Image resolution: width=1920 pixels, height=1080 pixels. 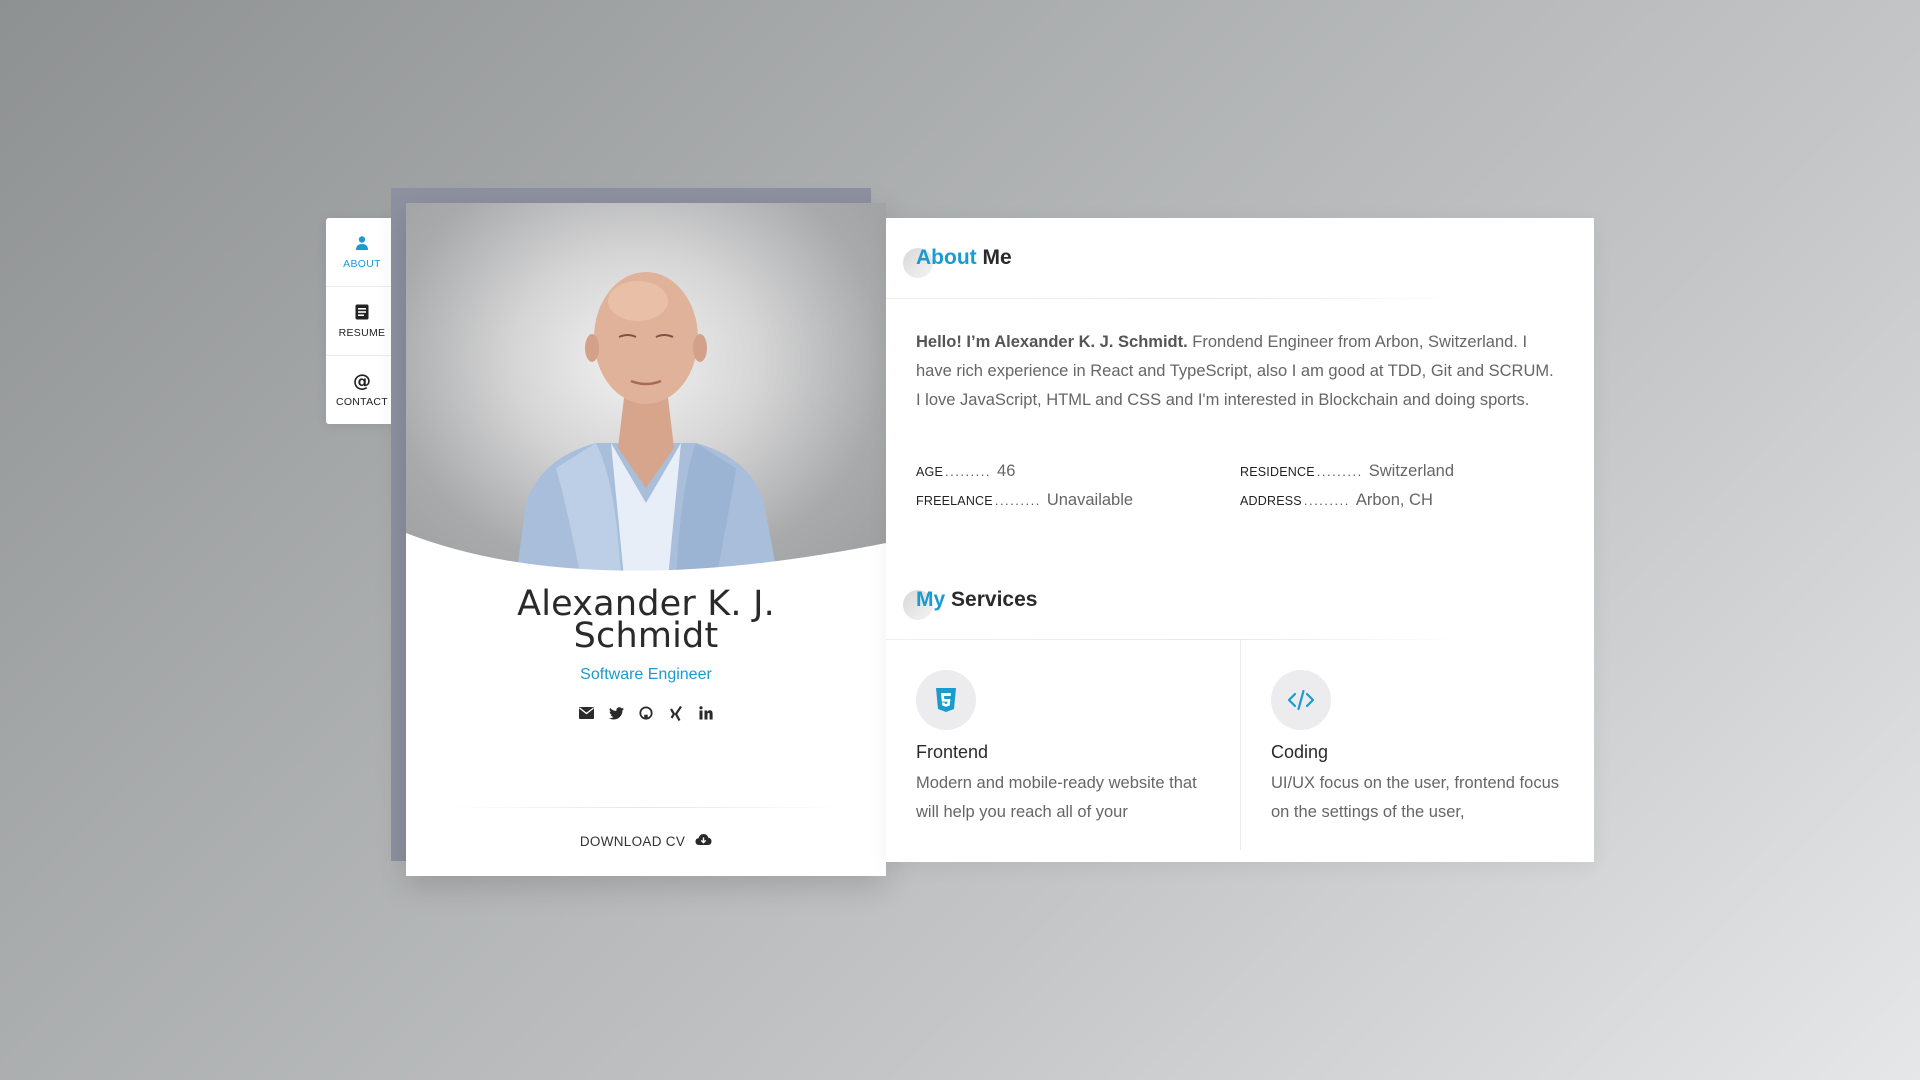 What do you see at coordinates (703, 841) in the screenshot?
I see `cloud-download-icon` at bounding box center [703, 841].